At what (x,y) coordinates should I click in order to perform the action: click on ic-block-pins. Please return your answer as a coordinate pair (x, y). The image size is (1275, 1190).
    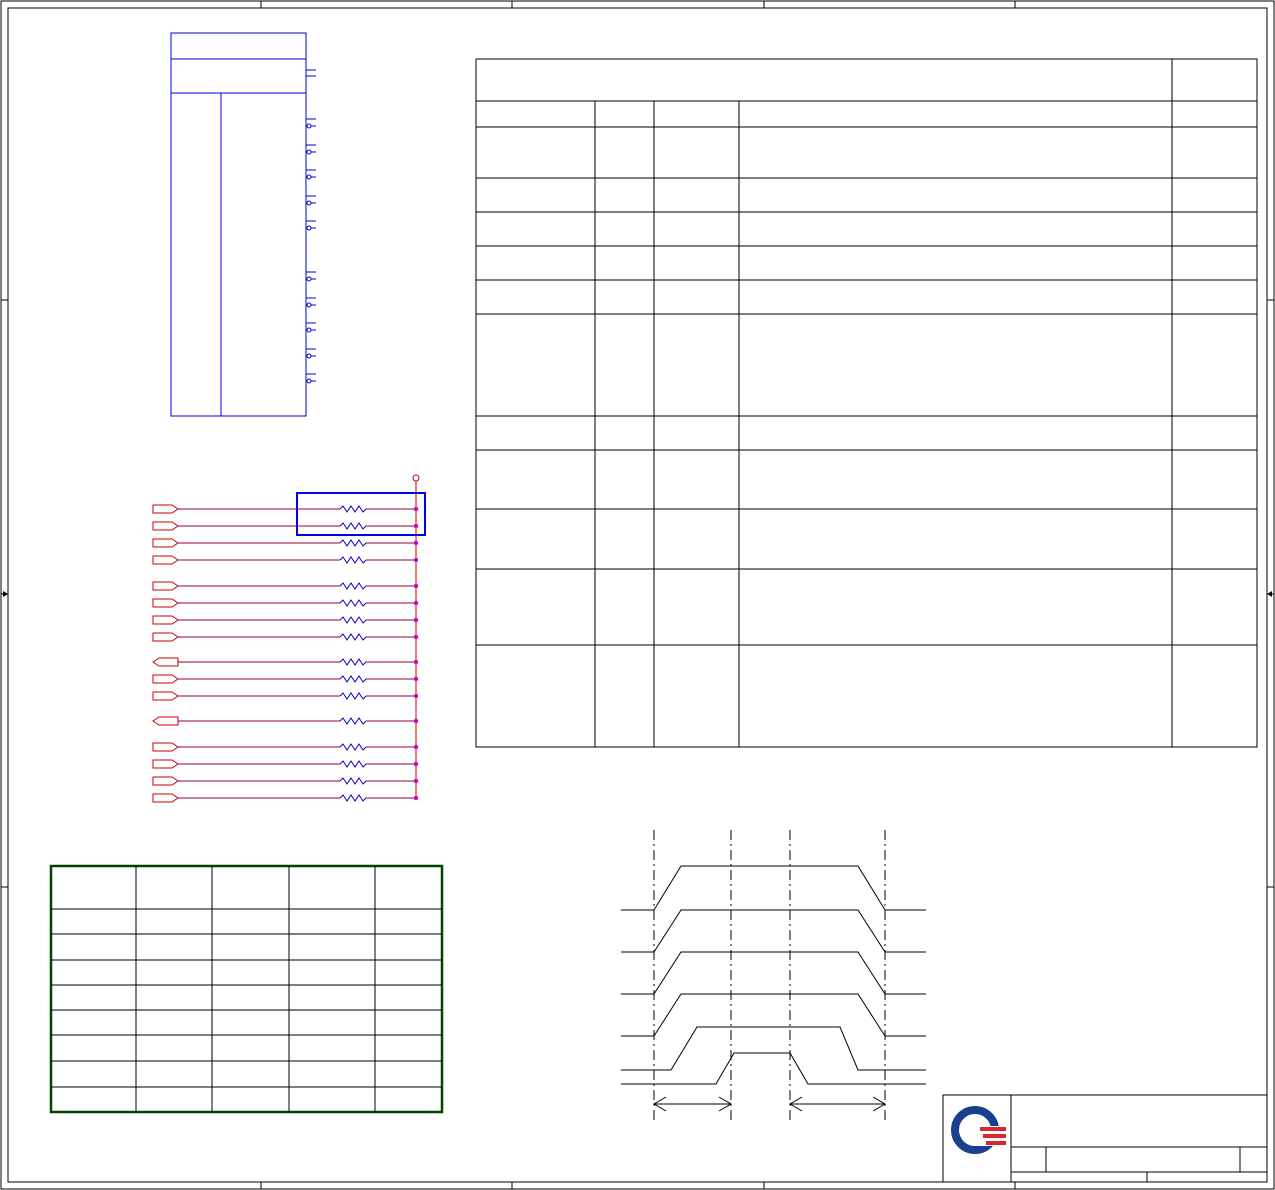
    Looking at the image, I should click on (311, 226).